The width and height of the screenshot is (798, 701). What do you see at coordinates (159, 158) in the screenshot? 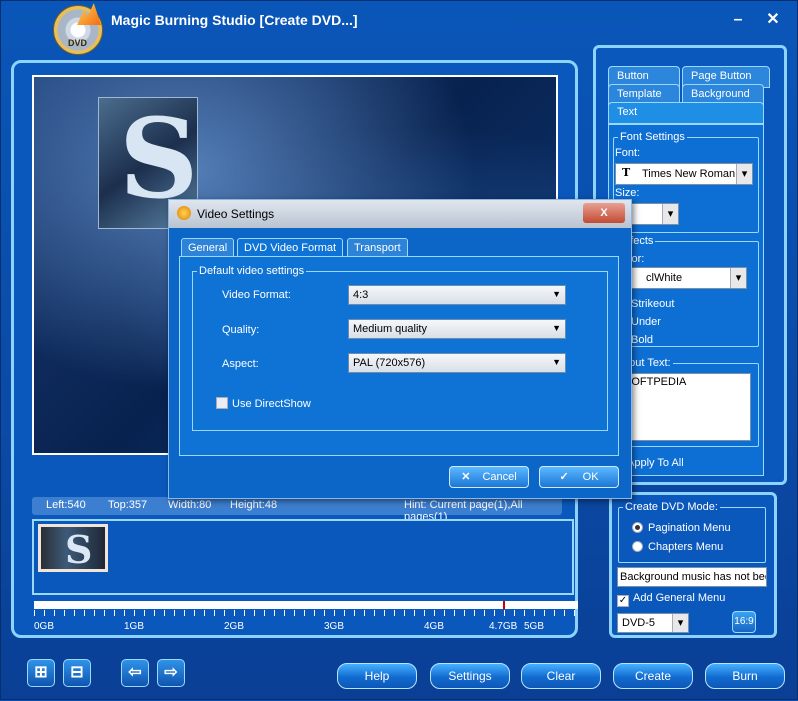
I see `thumbnail-glyph: S` at bounding box center [159, 158].